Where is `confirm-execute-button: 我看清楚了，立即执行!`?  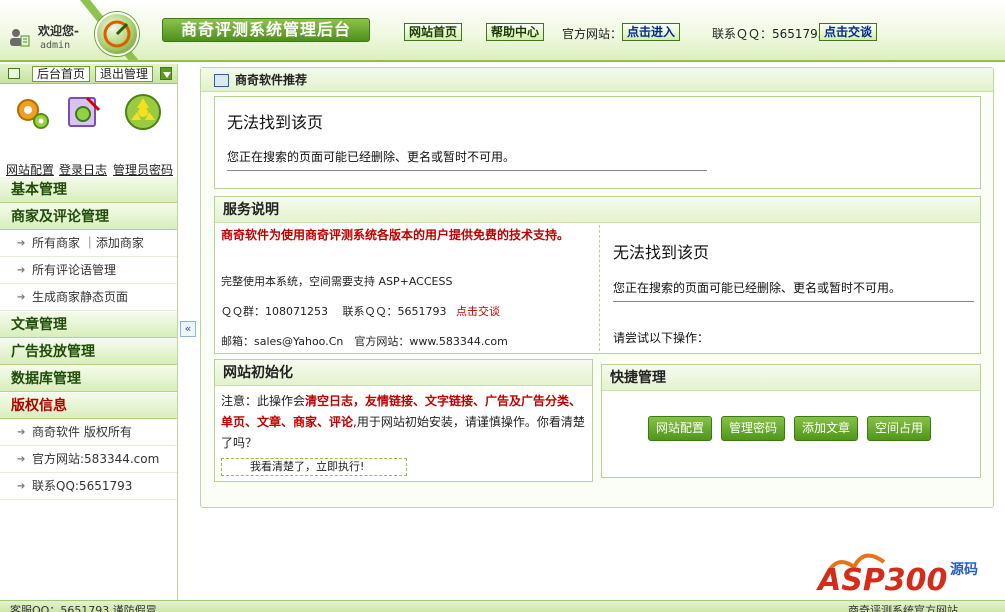 confirm-execute-button: 我看清楚了，立即执行! is located at coordinates (314, 467).